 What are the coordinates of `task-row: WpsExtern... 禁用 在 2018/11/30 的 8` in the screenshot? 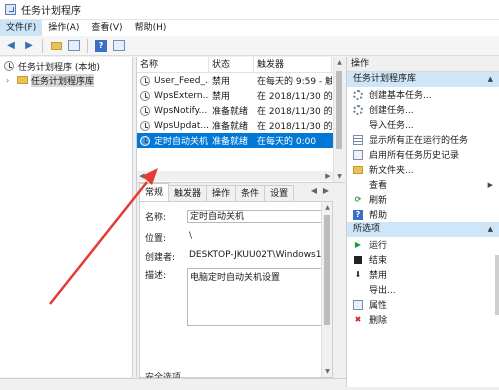 It's located at (240, 95).